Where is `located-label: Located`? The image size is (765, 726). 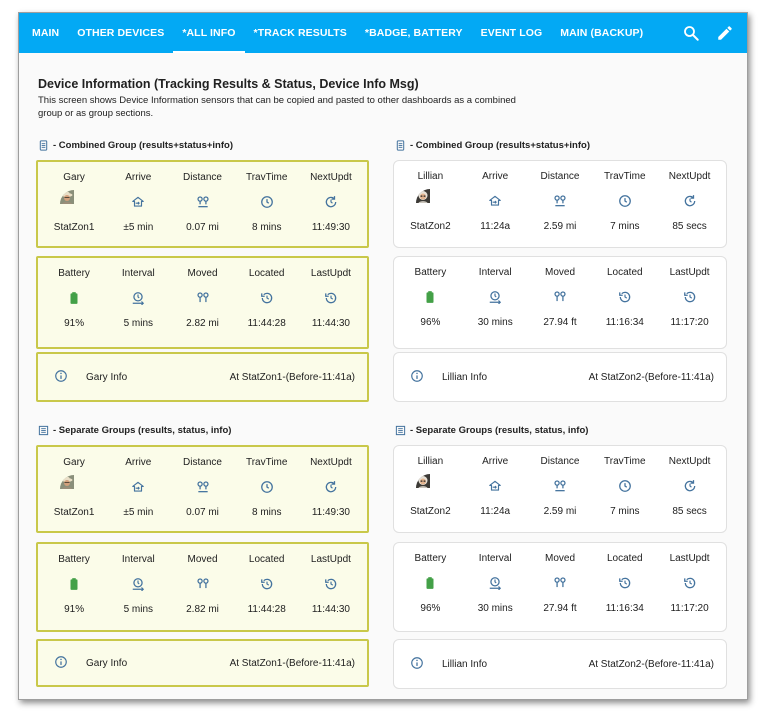 located-label: Located is located at coordinates (266, 273).